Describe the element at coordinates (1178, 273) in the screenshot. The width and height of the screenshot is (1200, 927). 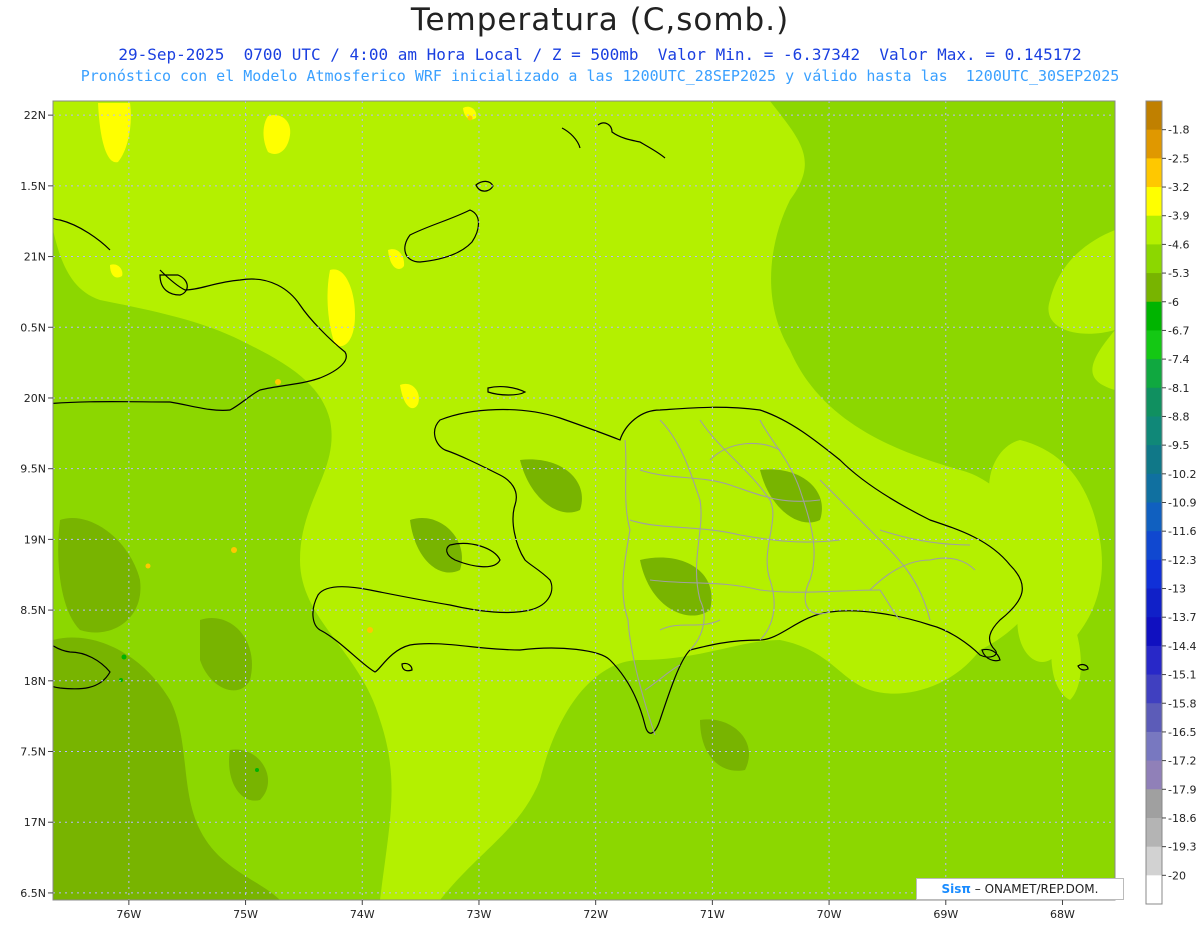
I see `colorbar-label: -5.3` at that location.